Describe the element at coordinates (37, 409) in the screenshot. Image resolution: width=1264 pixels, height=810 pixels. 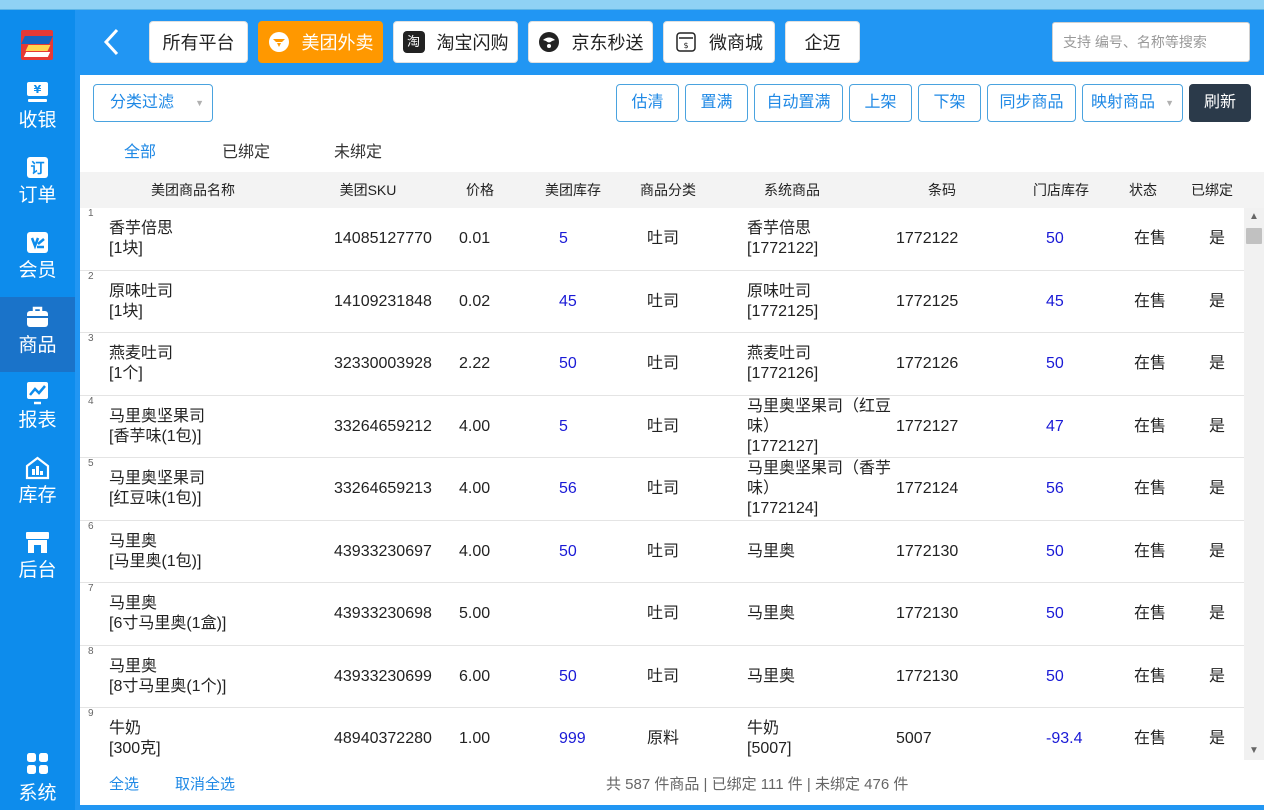
I see `sidebar-item-reports: 报表` at that location.